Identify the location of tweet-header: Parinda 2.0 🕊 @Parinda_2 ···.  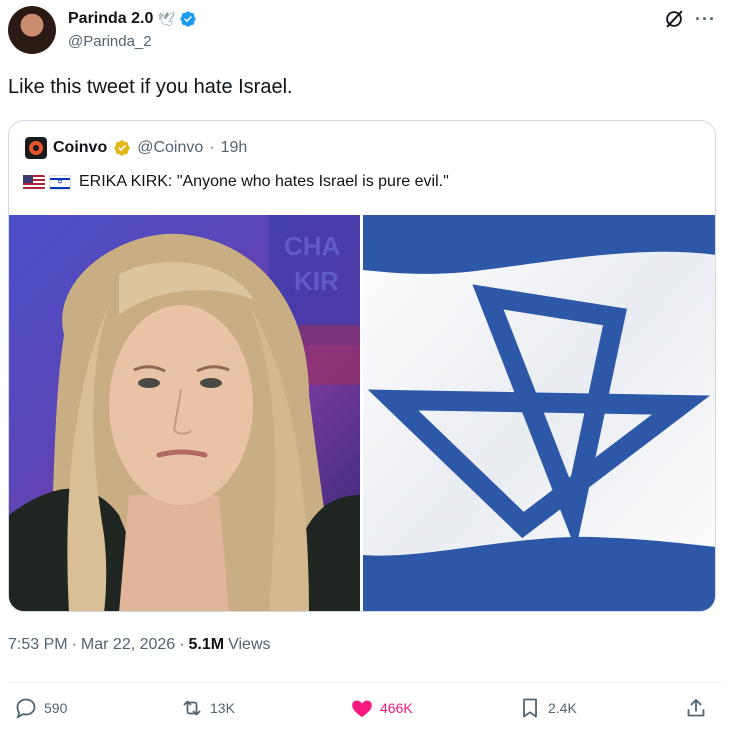
(365, 32).